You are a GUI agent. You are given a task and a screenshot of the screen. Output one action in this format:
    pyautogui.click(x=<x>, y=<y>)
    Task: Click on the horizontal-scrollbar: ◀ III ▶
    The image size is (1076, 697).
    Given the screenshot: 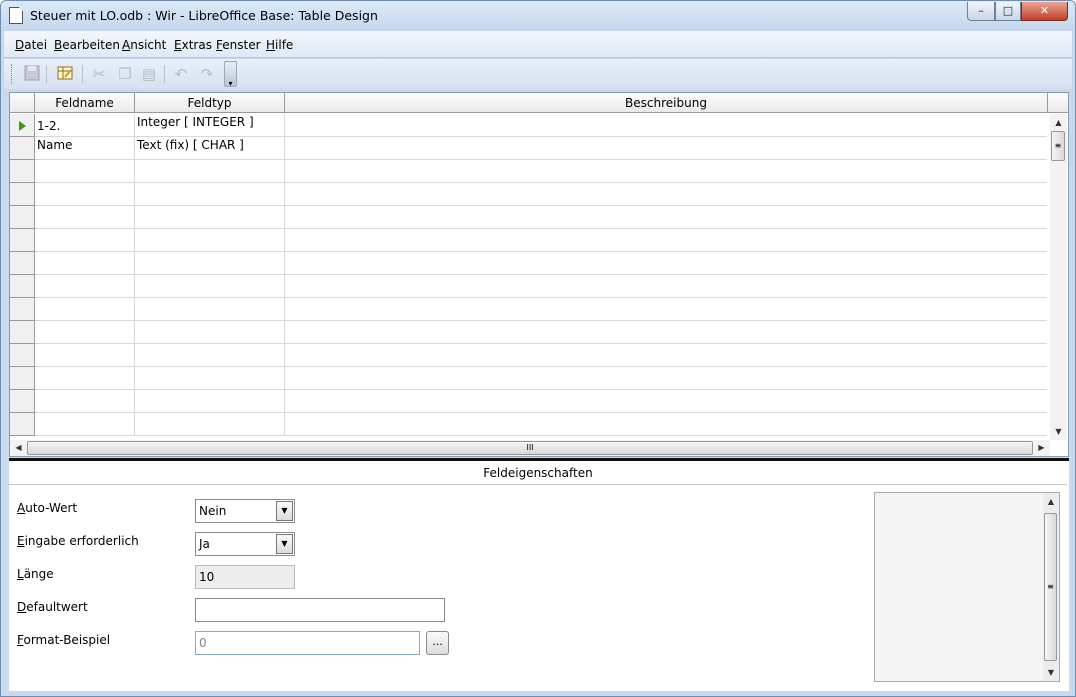 What is the action you would take?
    pyautogui.click(x=530, y=448)
    